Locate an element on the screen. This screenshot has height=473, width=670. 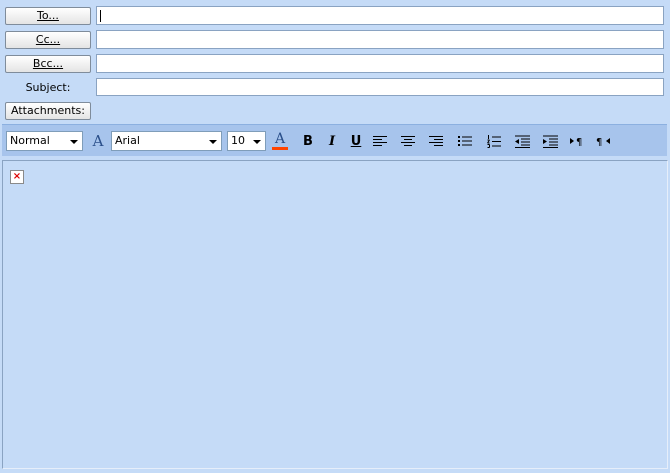
attachments-button-label: Attachments: is located at coordinates (48, 110).